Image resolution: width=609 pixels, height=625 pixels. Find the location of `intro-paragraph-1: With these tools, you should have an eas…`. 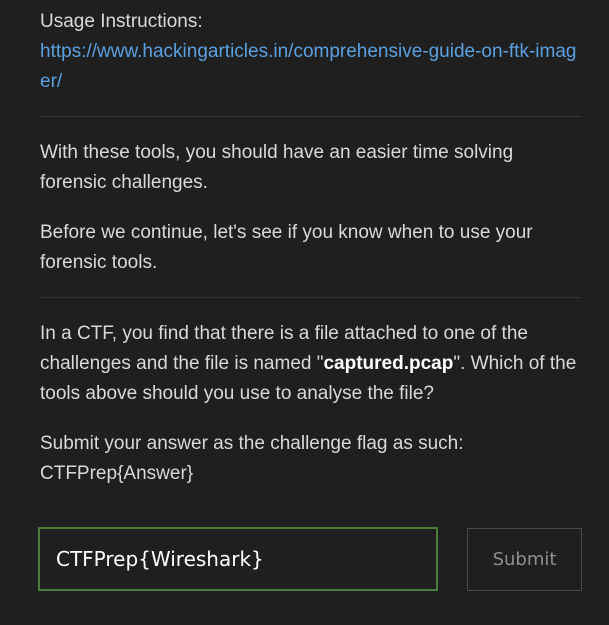

intro-paragraph-1: With these tools, you should have an eas… is located at coordinates (277, 167).